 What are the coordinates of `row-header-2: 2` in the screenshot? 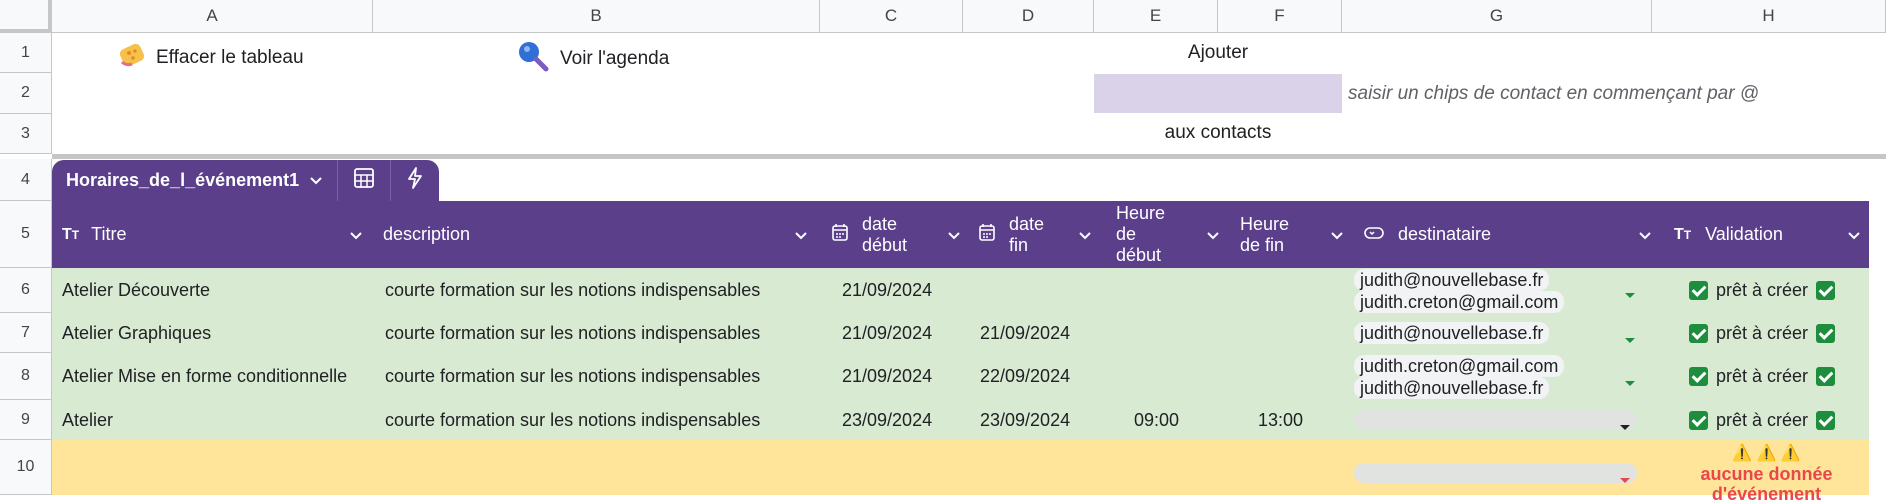 It's located at (26, 93).